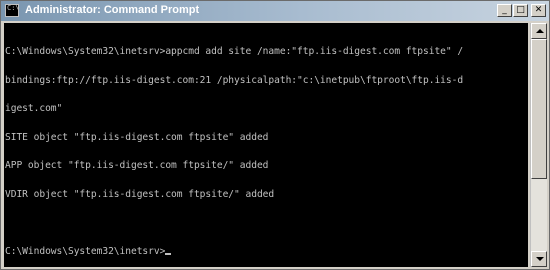 This screenshot has height=270, width=550. Describe the element at coordinates (520, 10) in the screenshot. I see `maximize-button: □` at that location.